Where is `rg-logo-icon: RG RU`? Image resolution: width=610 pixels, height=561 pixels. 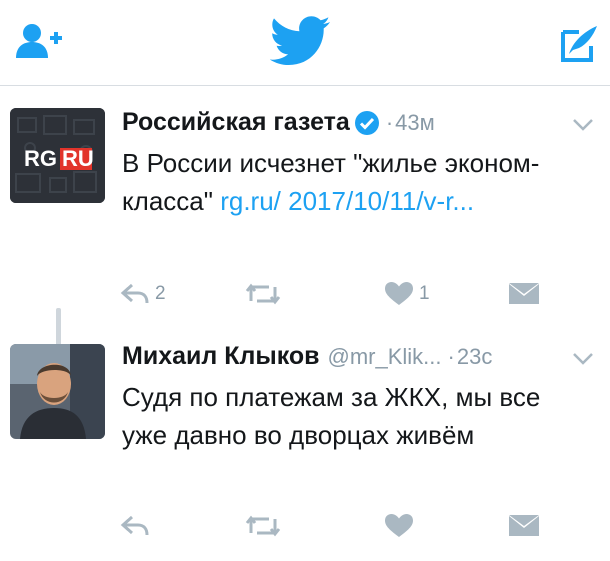 rg-logo-icon: RG RU is located at coordinates (57, 155).